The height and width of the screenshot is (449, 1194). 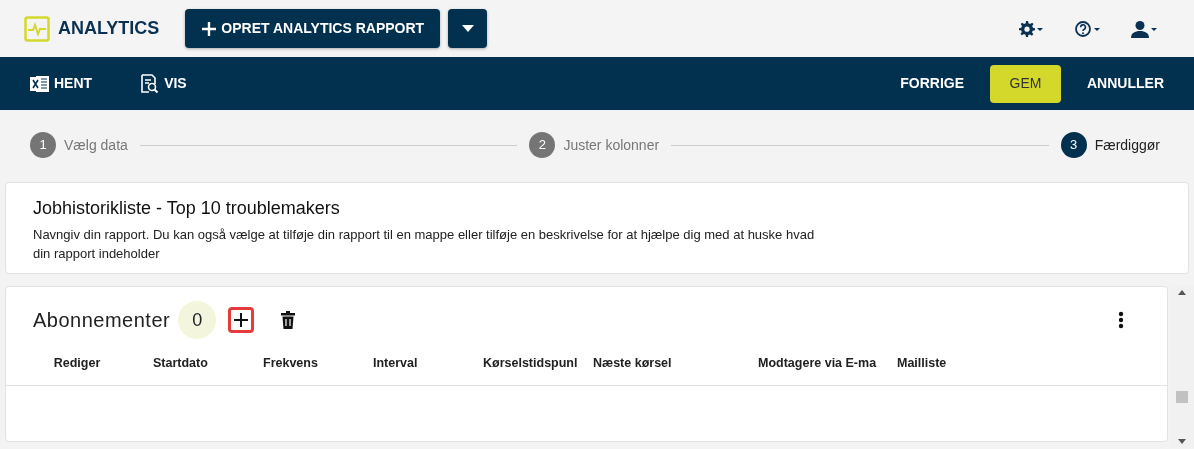 I want to click on step-label: Vælg data, so click(x=96, y=145).